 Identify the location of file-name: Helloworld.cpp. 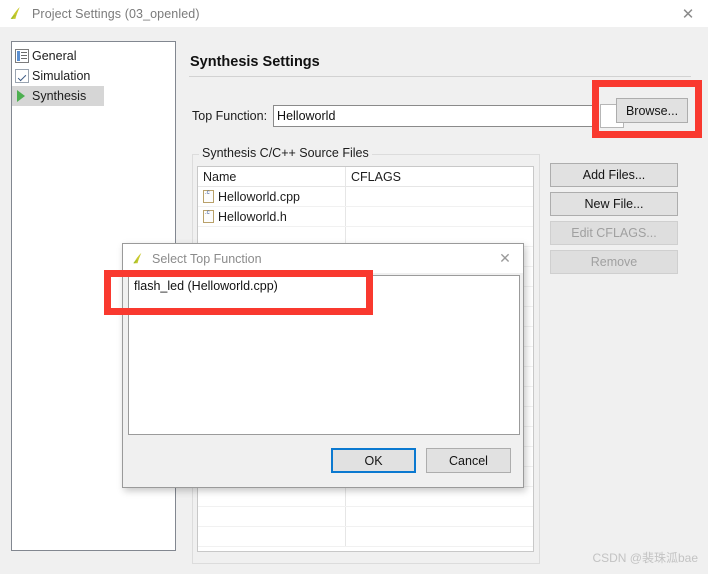
(259, 196).